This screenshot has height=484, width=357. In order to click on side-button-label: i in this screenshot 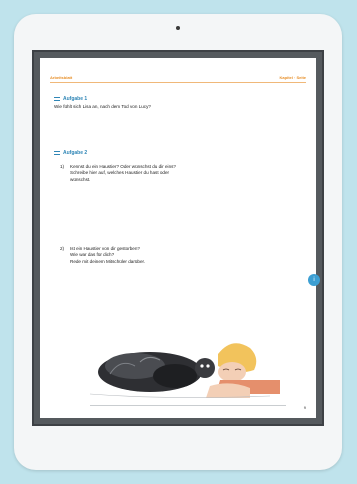, I will do `click(314, 280)`.